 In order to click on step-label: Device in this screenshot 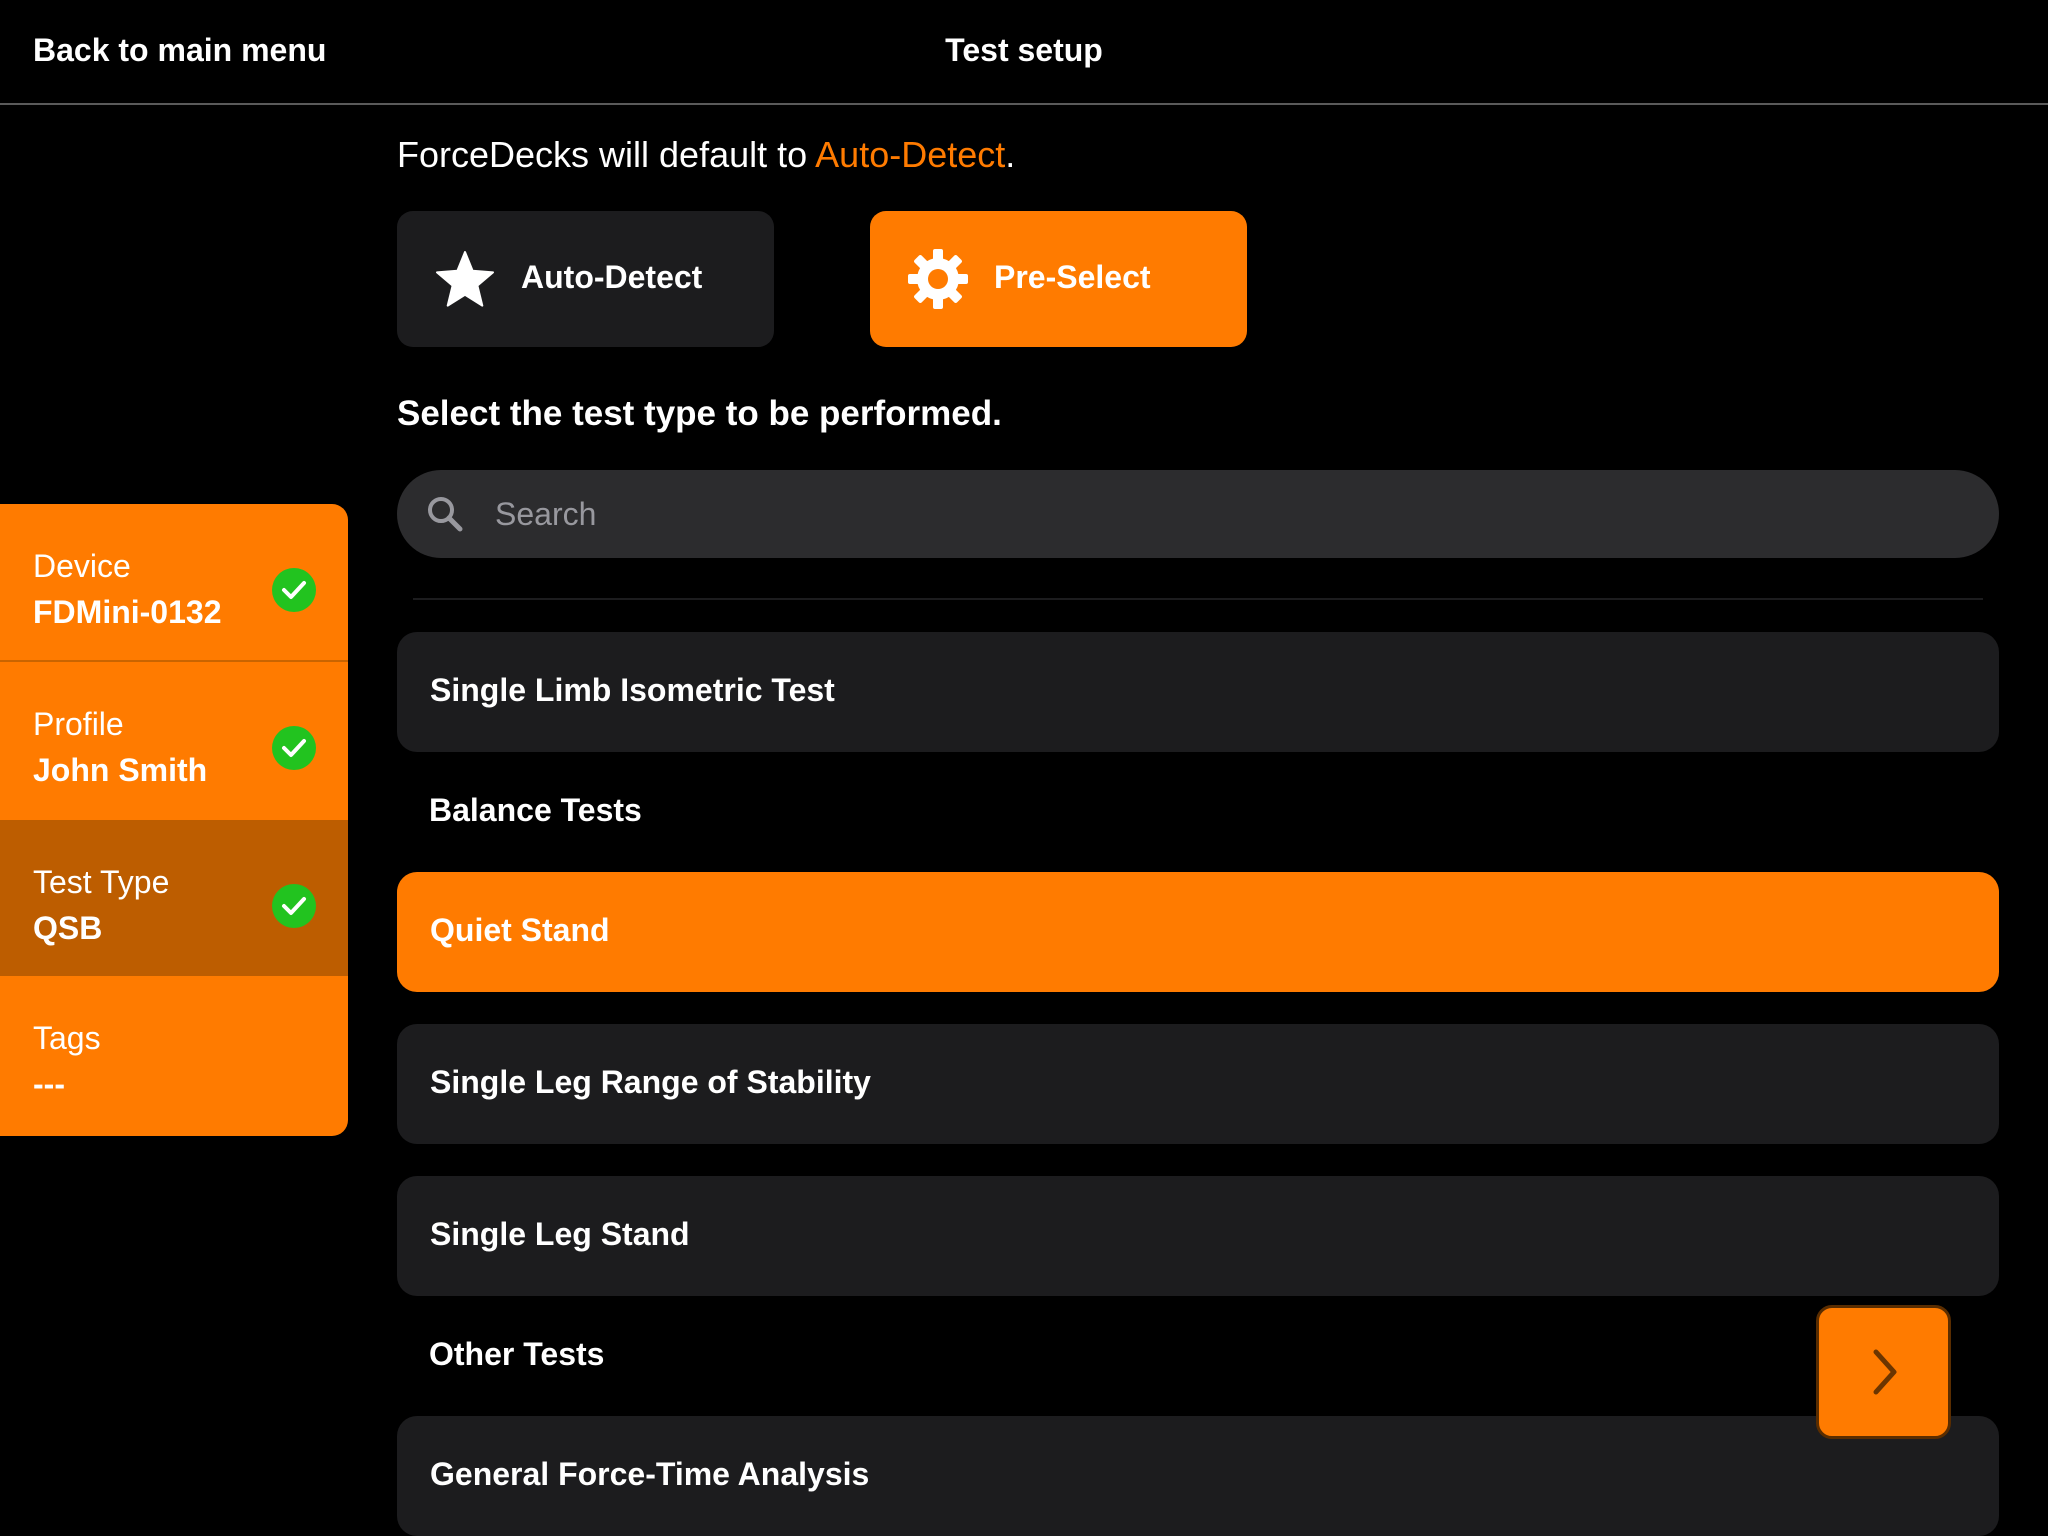, I will do `click(82, 566)`.